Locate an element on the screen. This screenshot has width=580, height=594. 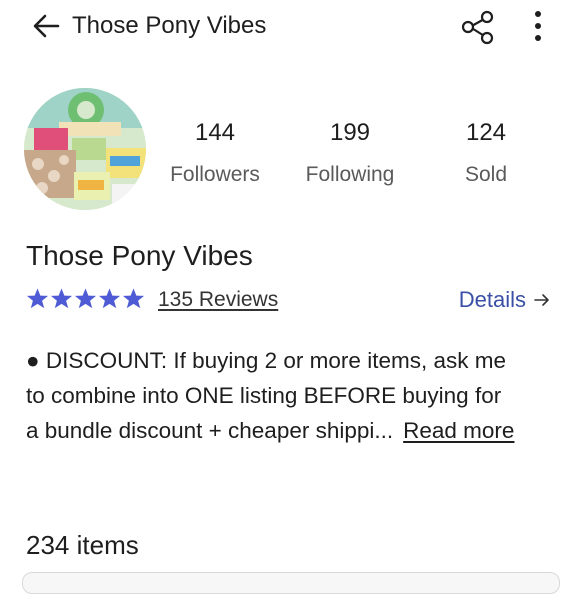
more-vertical-icon is located at coordinates (538, 26).